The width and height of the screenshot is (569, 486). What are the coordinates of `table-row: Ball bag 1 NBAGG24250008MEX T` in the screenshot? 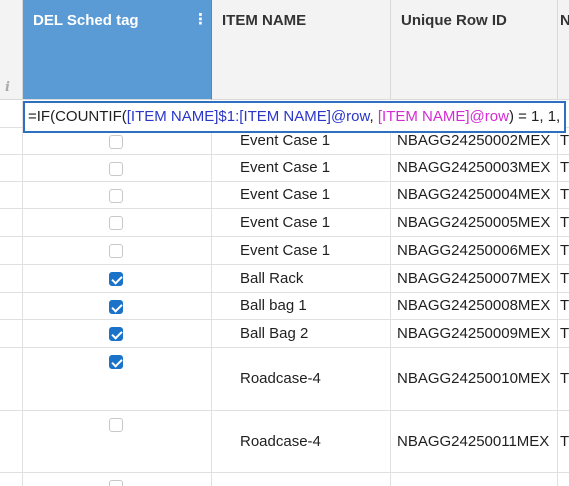 It's located at (284, 306).